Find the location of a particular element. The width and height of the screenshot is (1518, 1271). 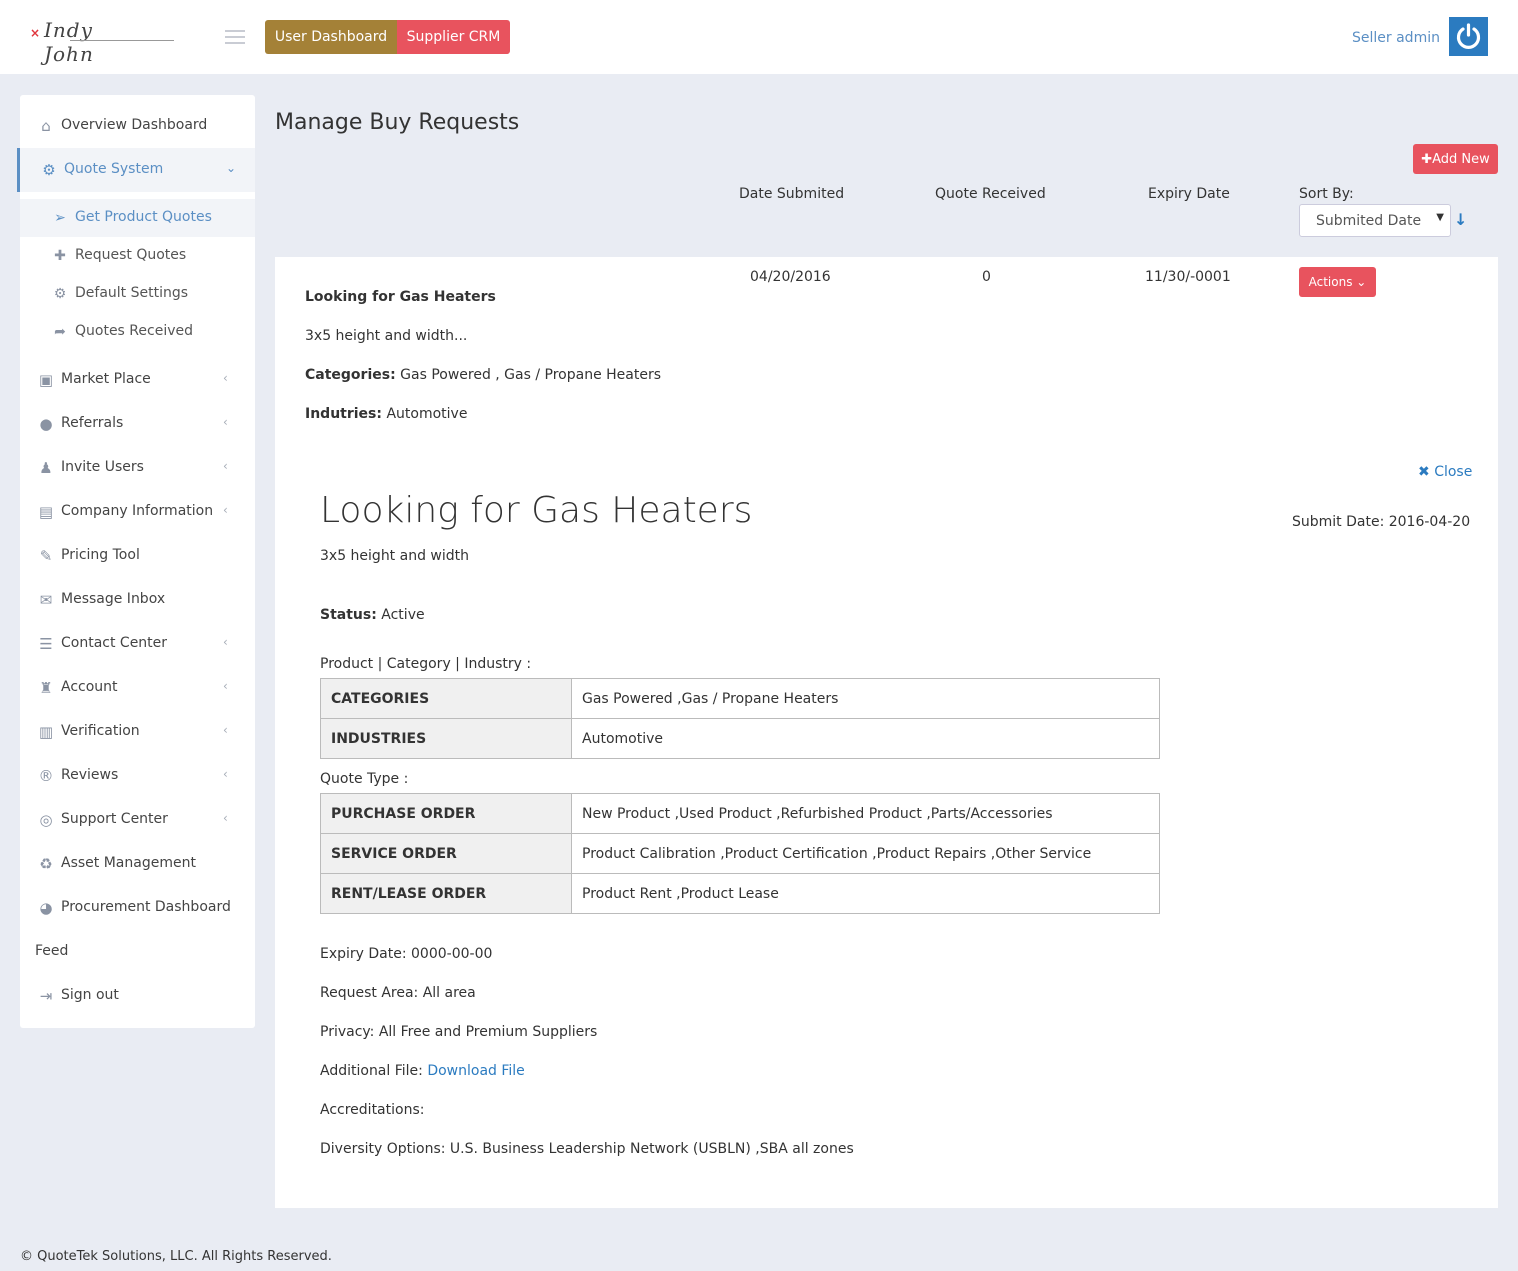

sidebar-item-label: Verification is located at coordinates (100, 731).